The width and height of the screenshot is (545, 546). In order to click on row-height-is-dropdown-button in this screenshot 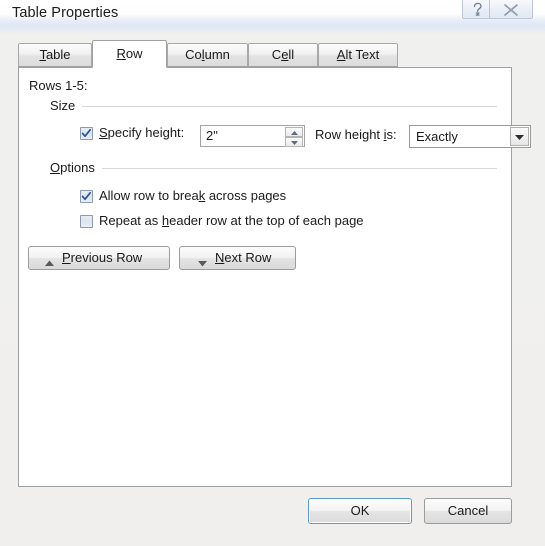, I will do `click(519, 136)`.